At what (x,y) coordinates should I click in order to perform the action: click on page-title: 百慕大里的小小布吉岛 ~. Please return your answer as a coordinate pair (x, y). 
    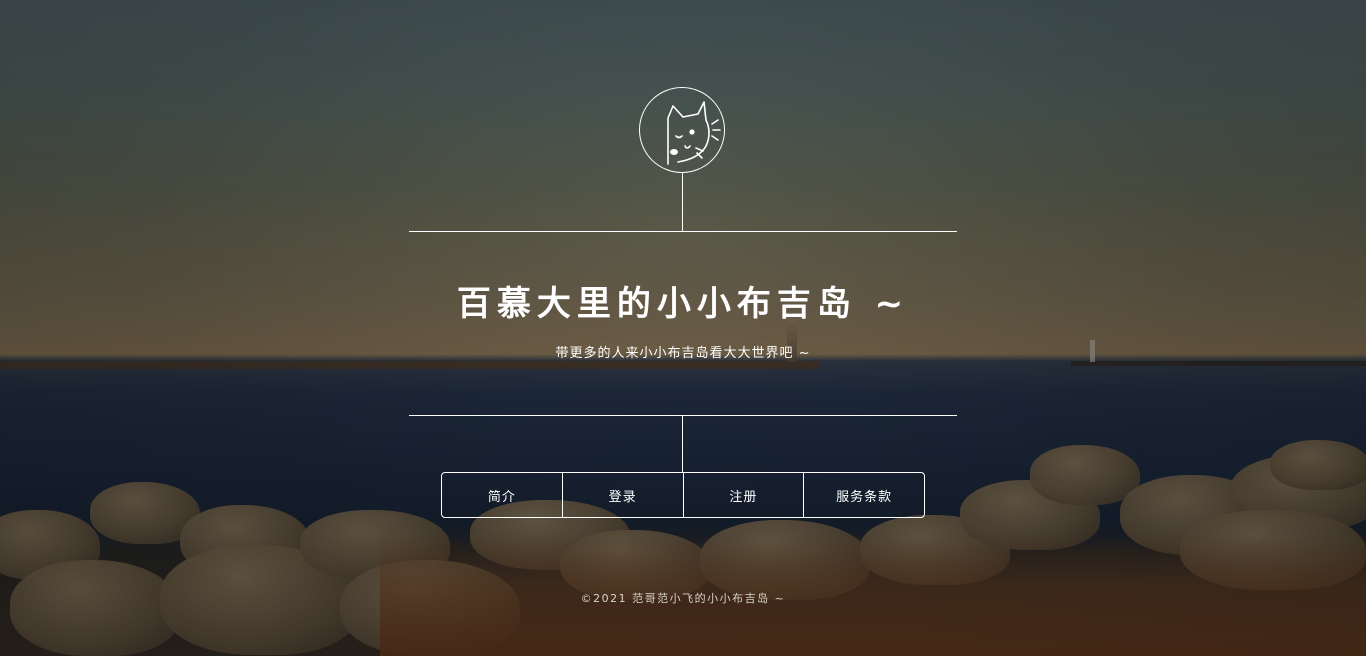
    Looking at the image, I should click on (683, 304).